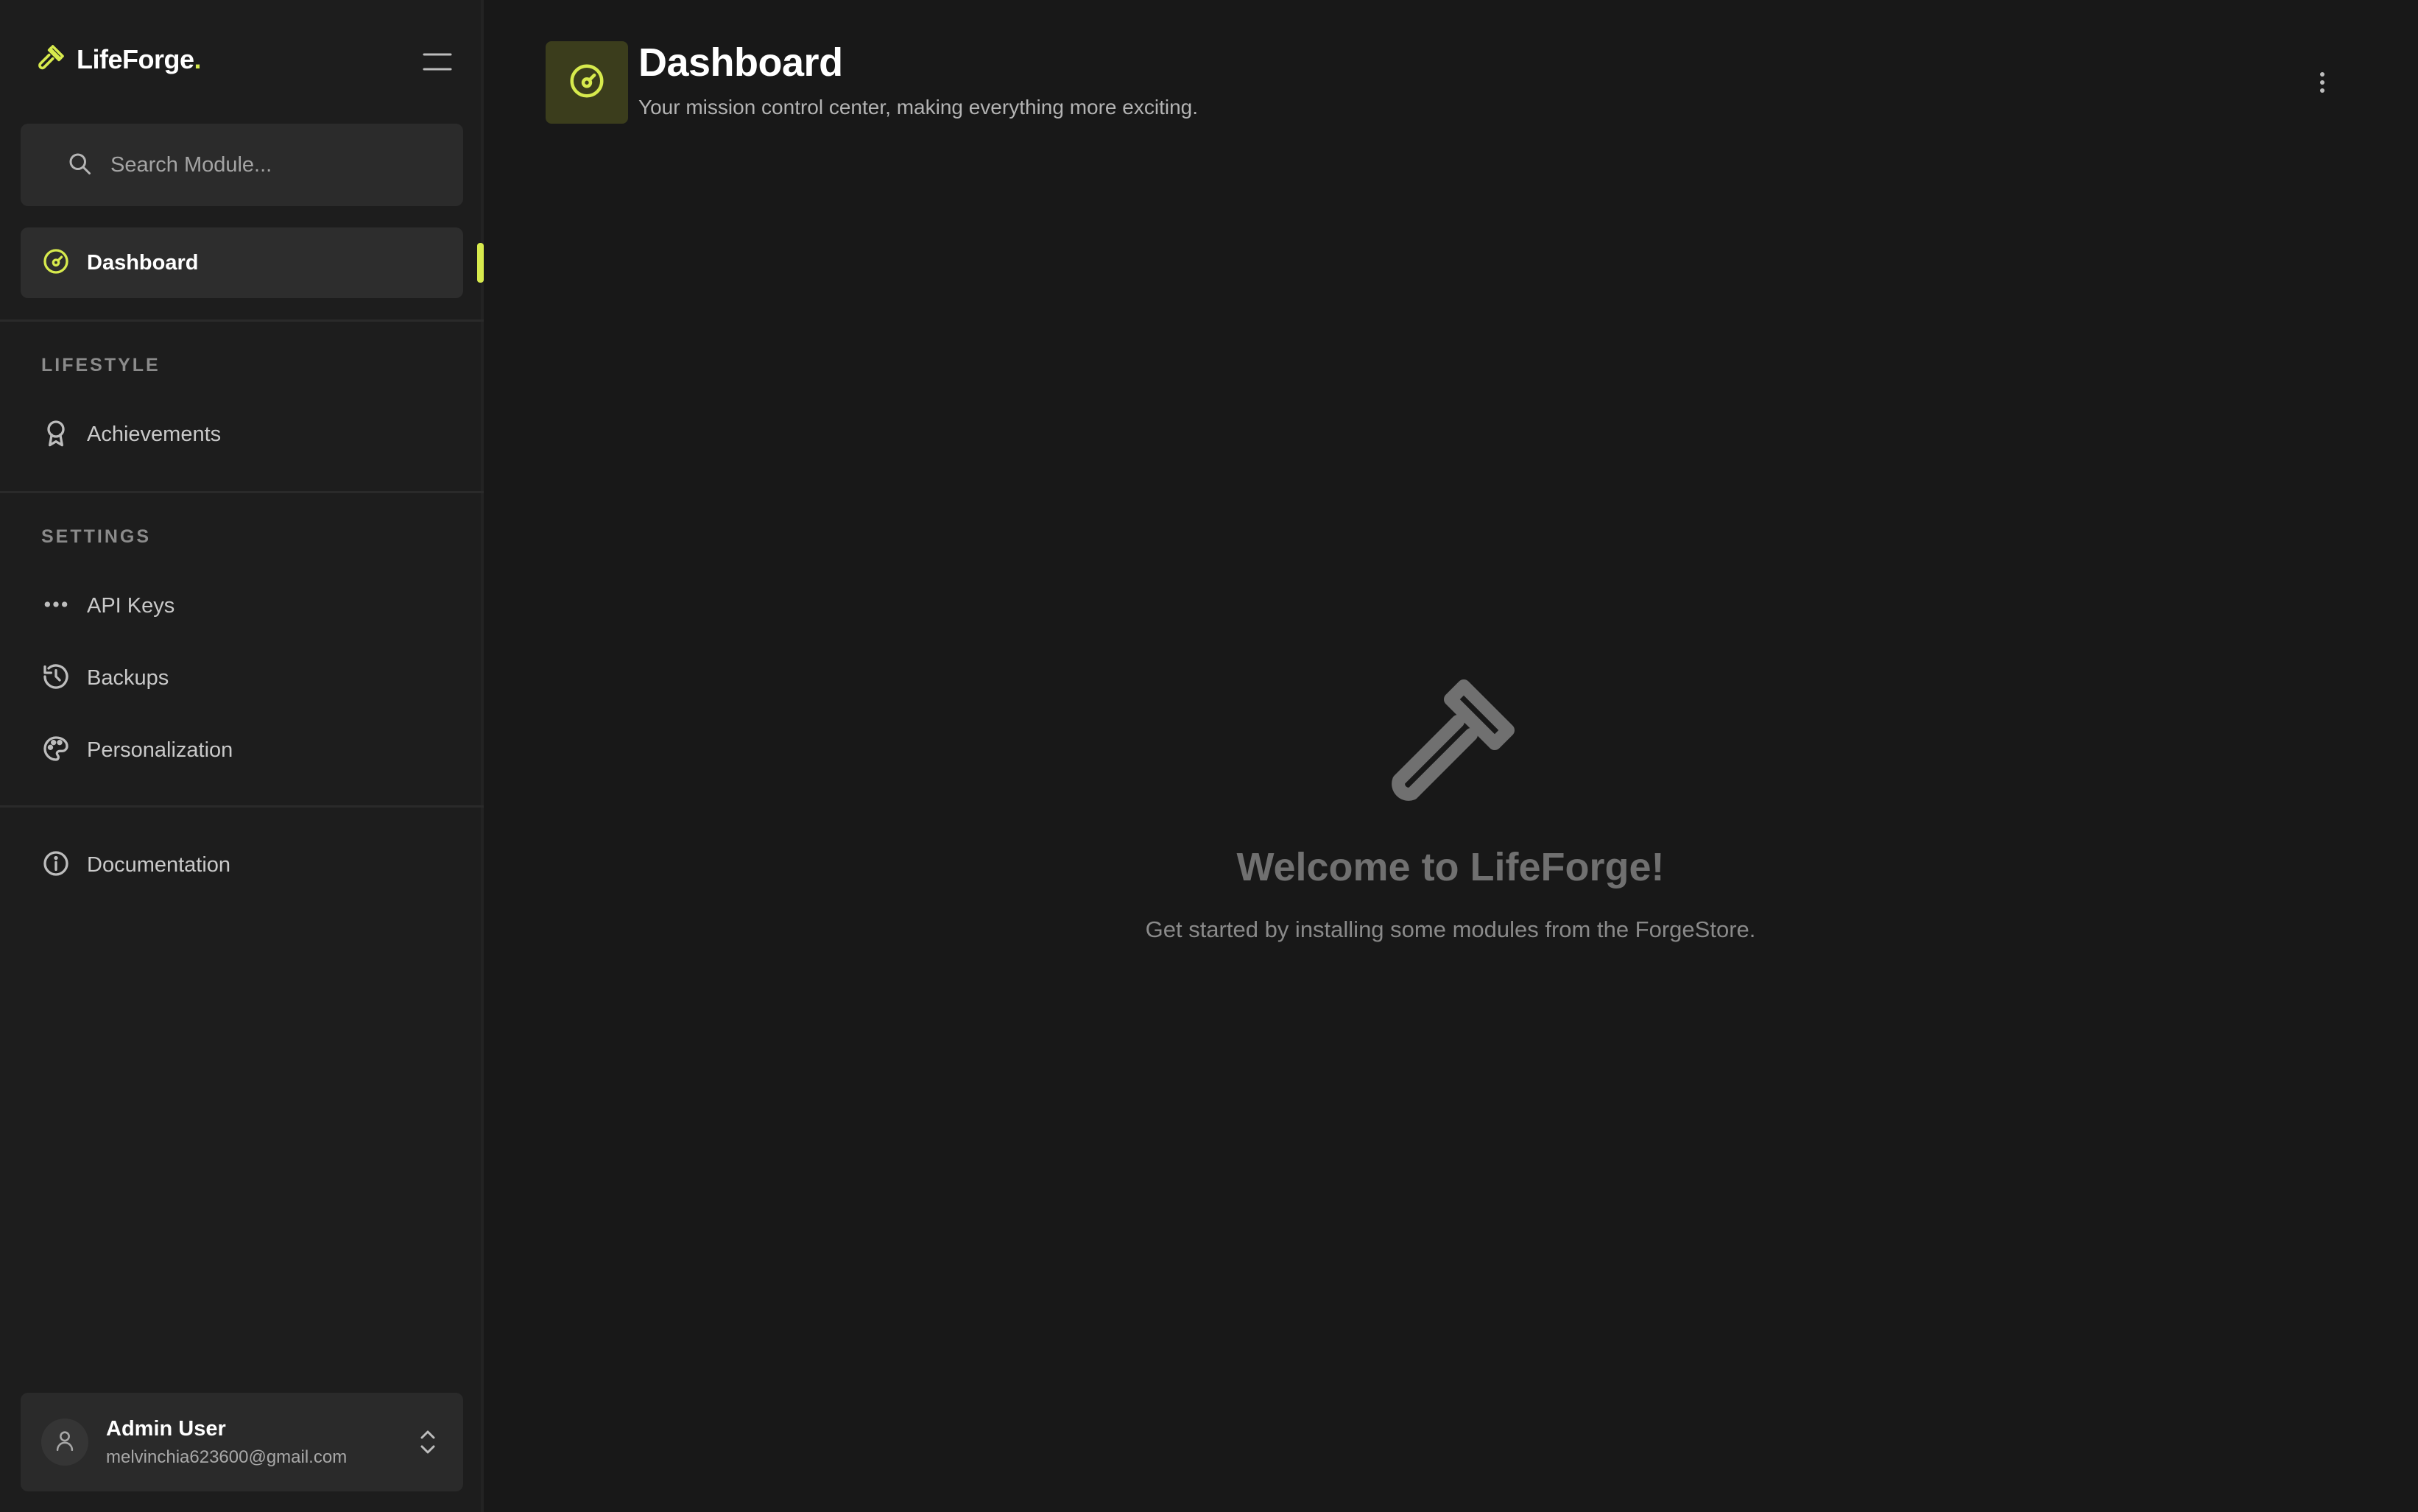  I want to click on active-indicator, so click(480, 263).